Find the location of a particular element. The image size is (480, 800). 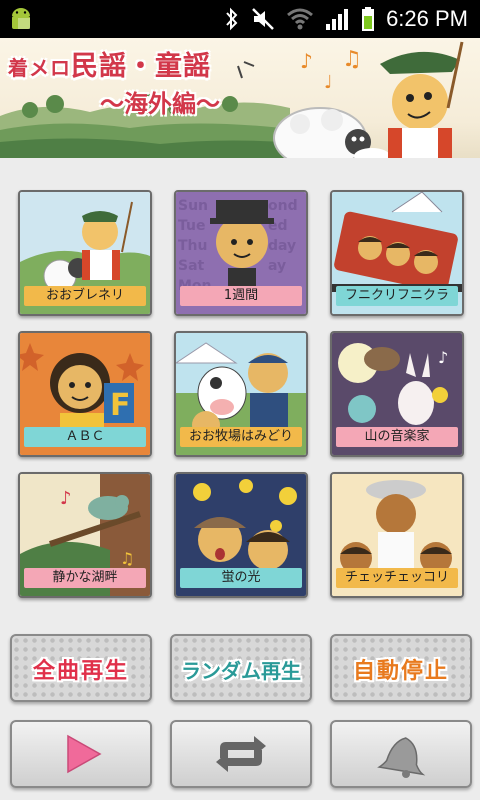

wifi-icon is located at coordinates (300, 19).